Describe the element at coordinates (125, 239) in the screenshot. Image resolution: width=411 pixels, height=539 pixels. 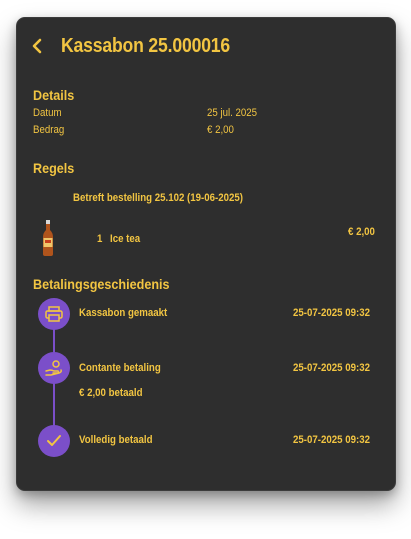
I see `line-item-name: Ice tea` at that location.